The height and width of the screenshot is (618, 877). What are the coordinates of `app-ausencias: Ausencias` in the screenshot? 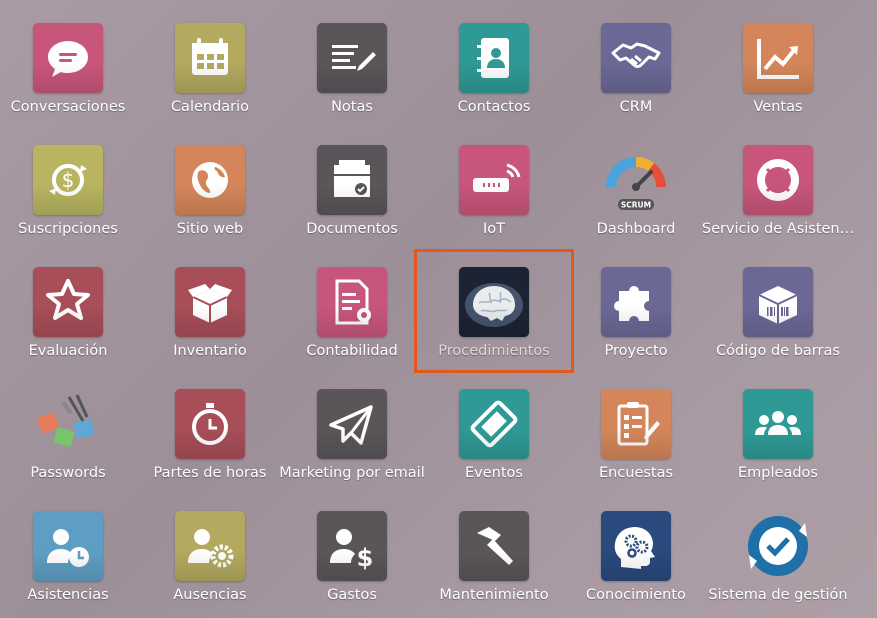 It's located at (210, 549).